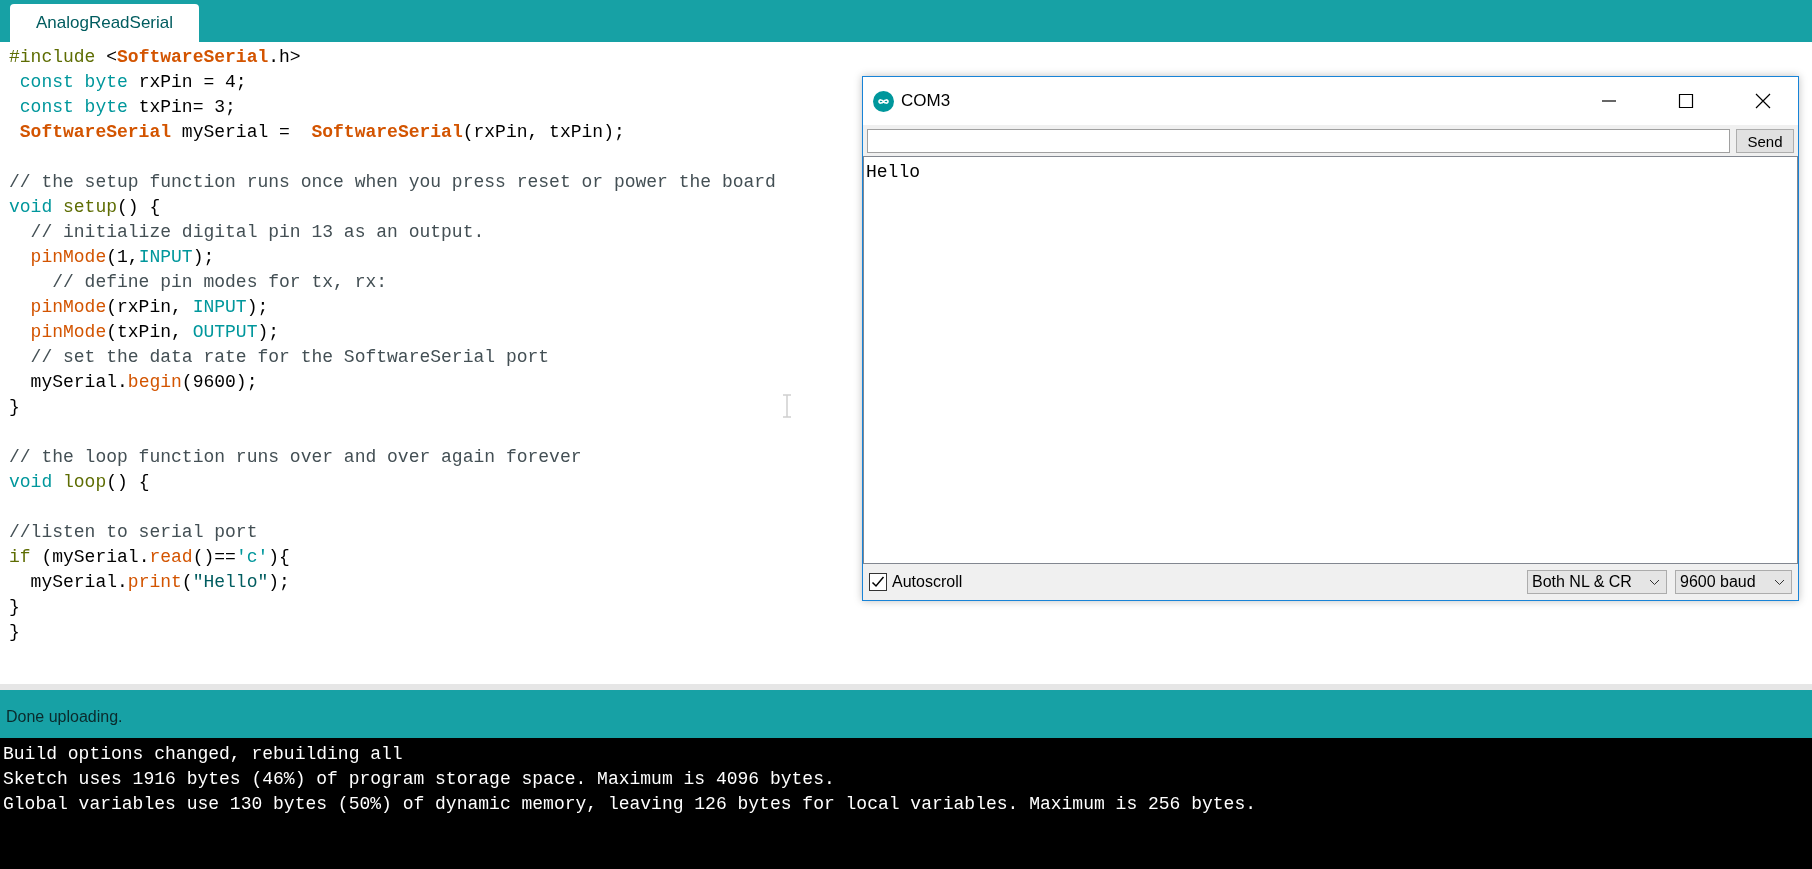 This screenshot has width=1812, height=869. What do you see at coordinates (122, 257) in the screenshot?
I see `code-line: pinMode(1,INPUT);` at bounding box center [122, 257].